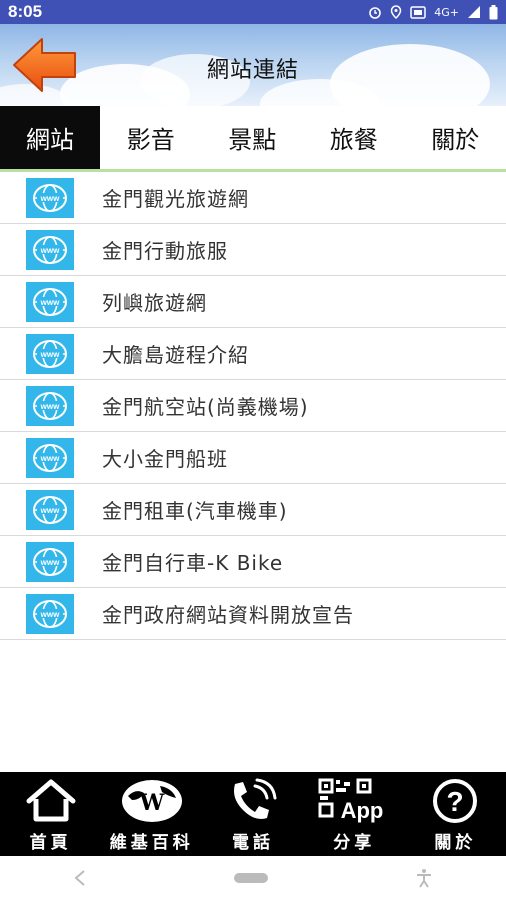 The image size is (506, 900). What do you see at coordinates (493, 11) in the screenshot?
I see `battery-icon` at bounding box center [493, 11].